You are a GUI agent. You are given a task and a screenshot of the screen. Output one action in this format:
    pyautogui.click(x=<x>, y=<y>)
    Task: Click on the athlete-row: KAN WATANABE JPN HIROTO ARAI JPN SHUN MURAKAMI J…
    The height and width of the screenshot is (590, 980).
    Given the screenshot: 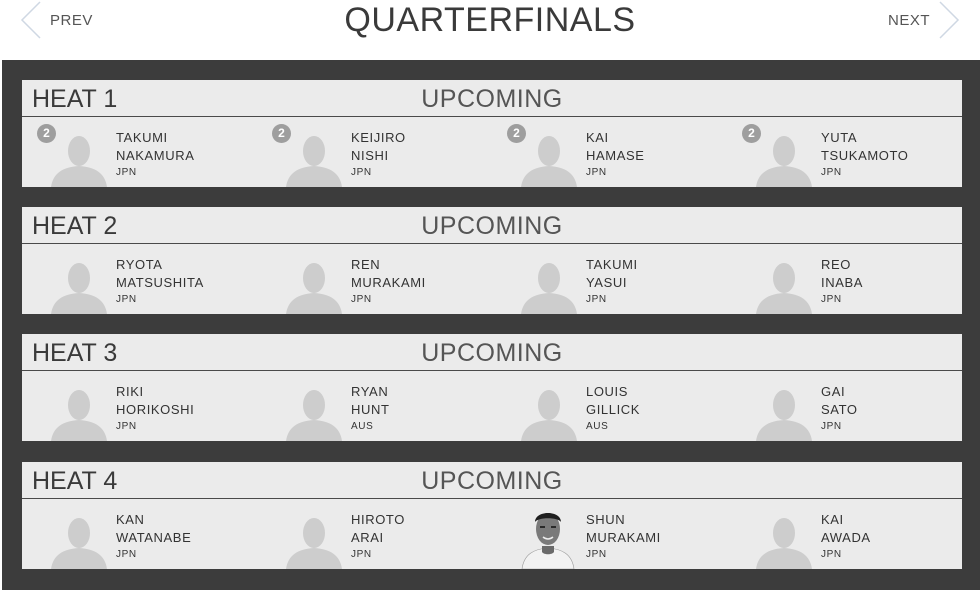 What is the action you would take?
    pyautogui.click(x=492, y=534)
    